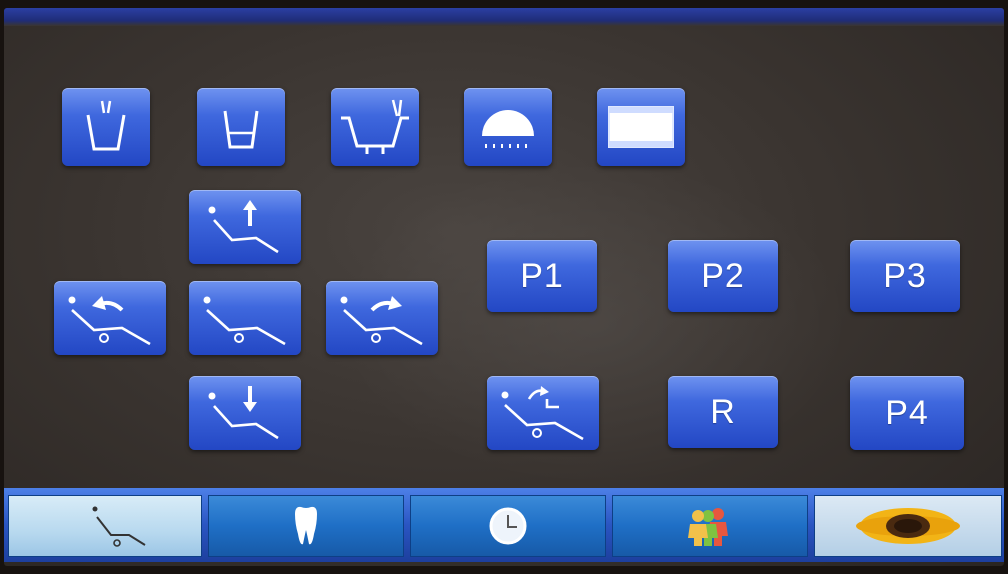 This screenshot has height=574, width=1008. I want to click on reset-label: R, so click(723, 411).